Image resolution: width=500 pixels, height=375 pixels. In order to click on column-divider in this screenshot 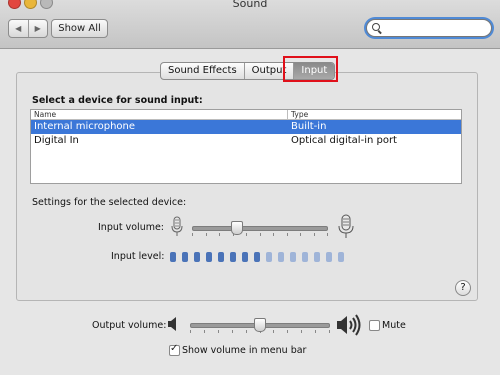, I will do `click(287, 114)`.